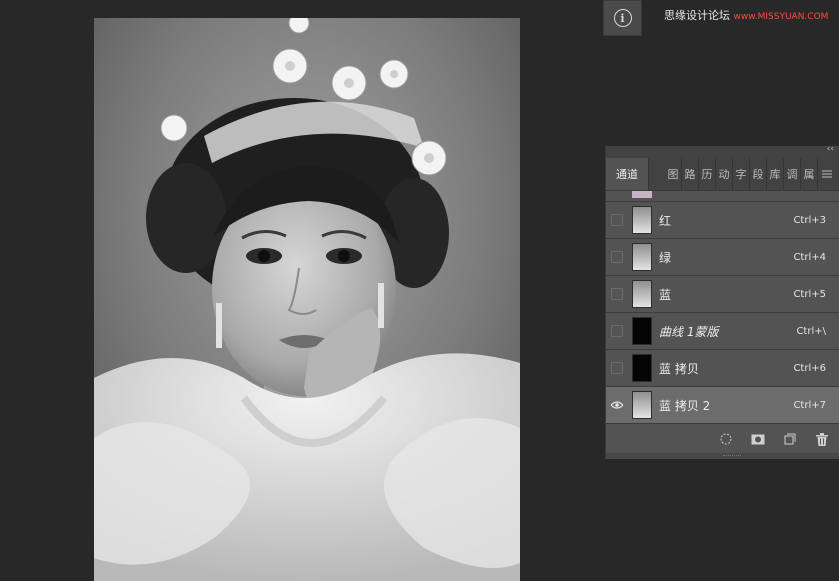 This screenshot has height=581, width=839. Describe the element at coordinates (809, 220) in the screenshot. I see `channel-shortcut: Ctrl+3` at that location.